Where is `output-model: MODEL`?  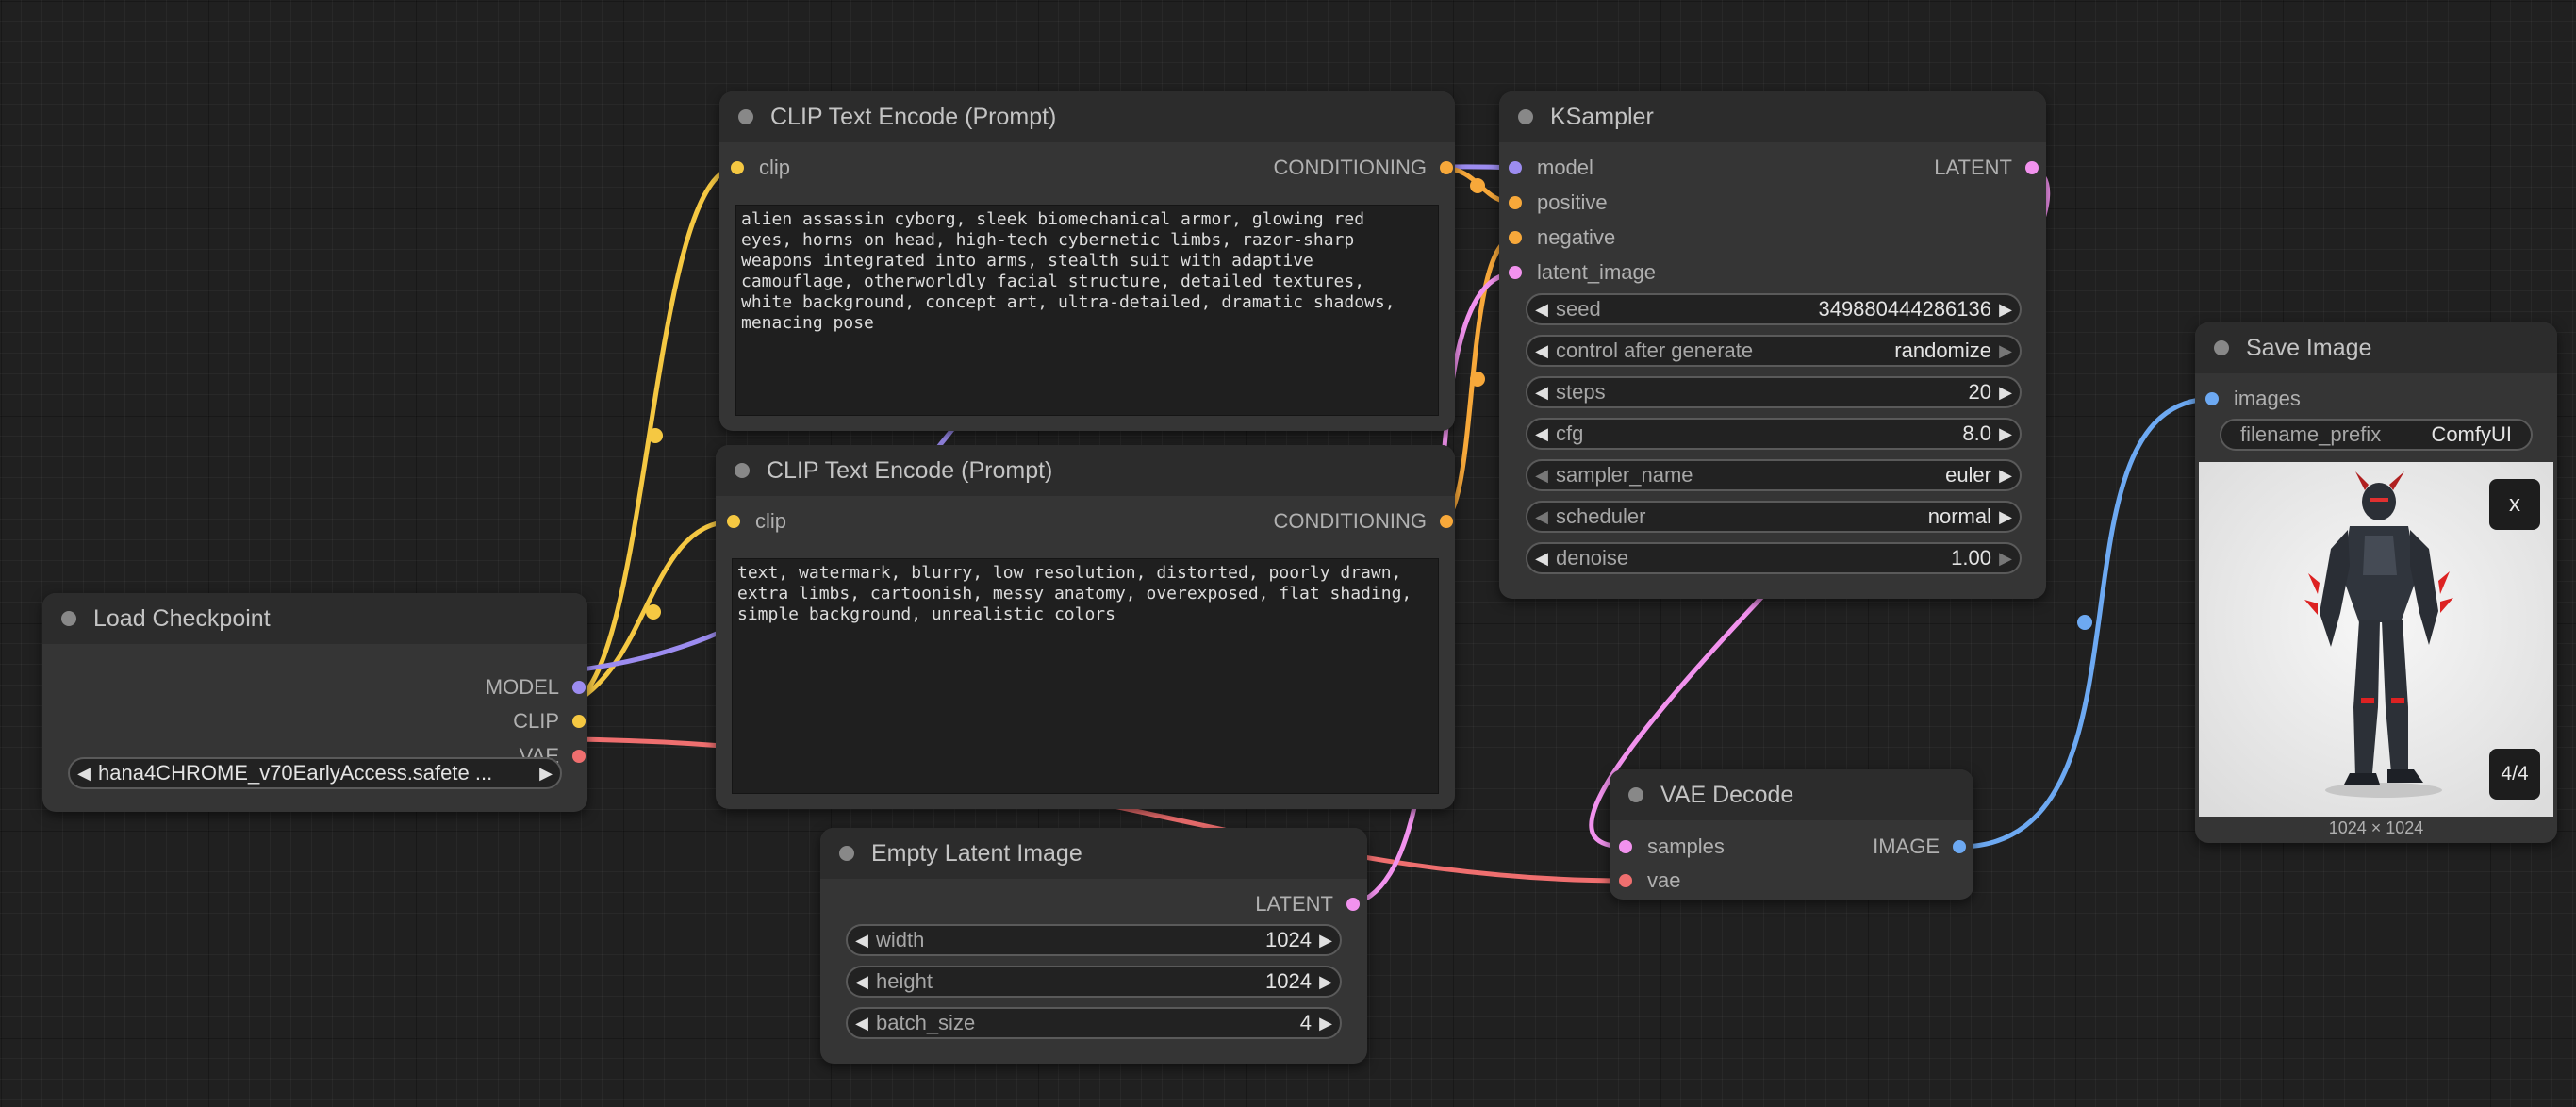
output-model: MODEL is located at coordinates (446, 687).